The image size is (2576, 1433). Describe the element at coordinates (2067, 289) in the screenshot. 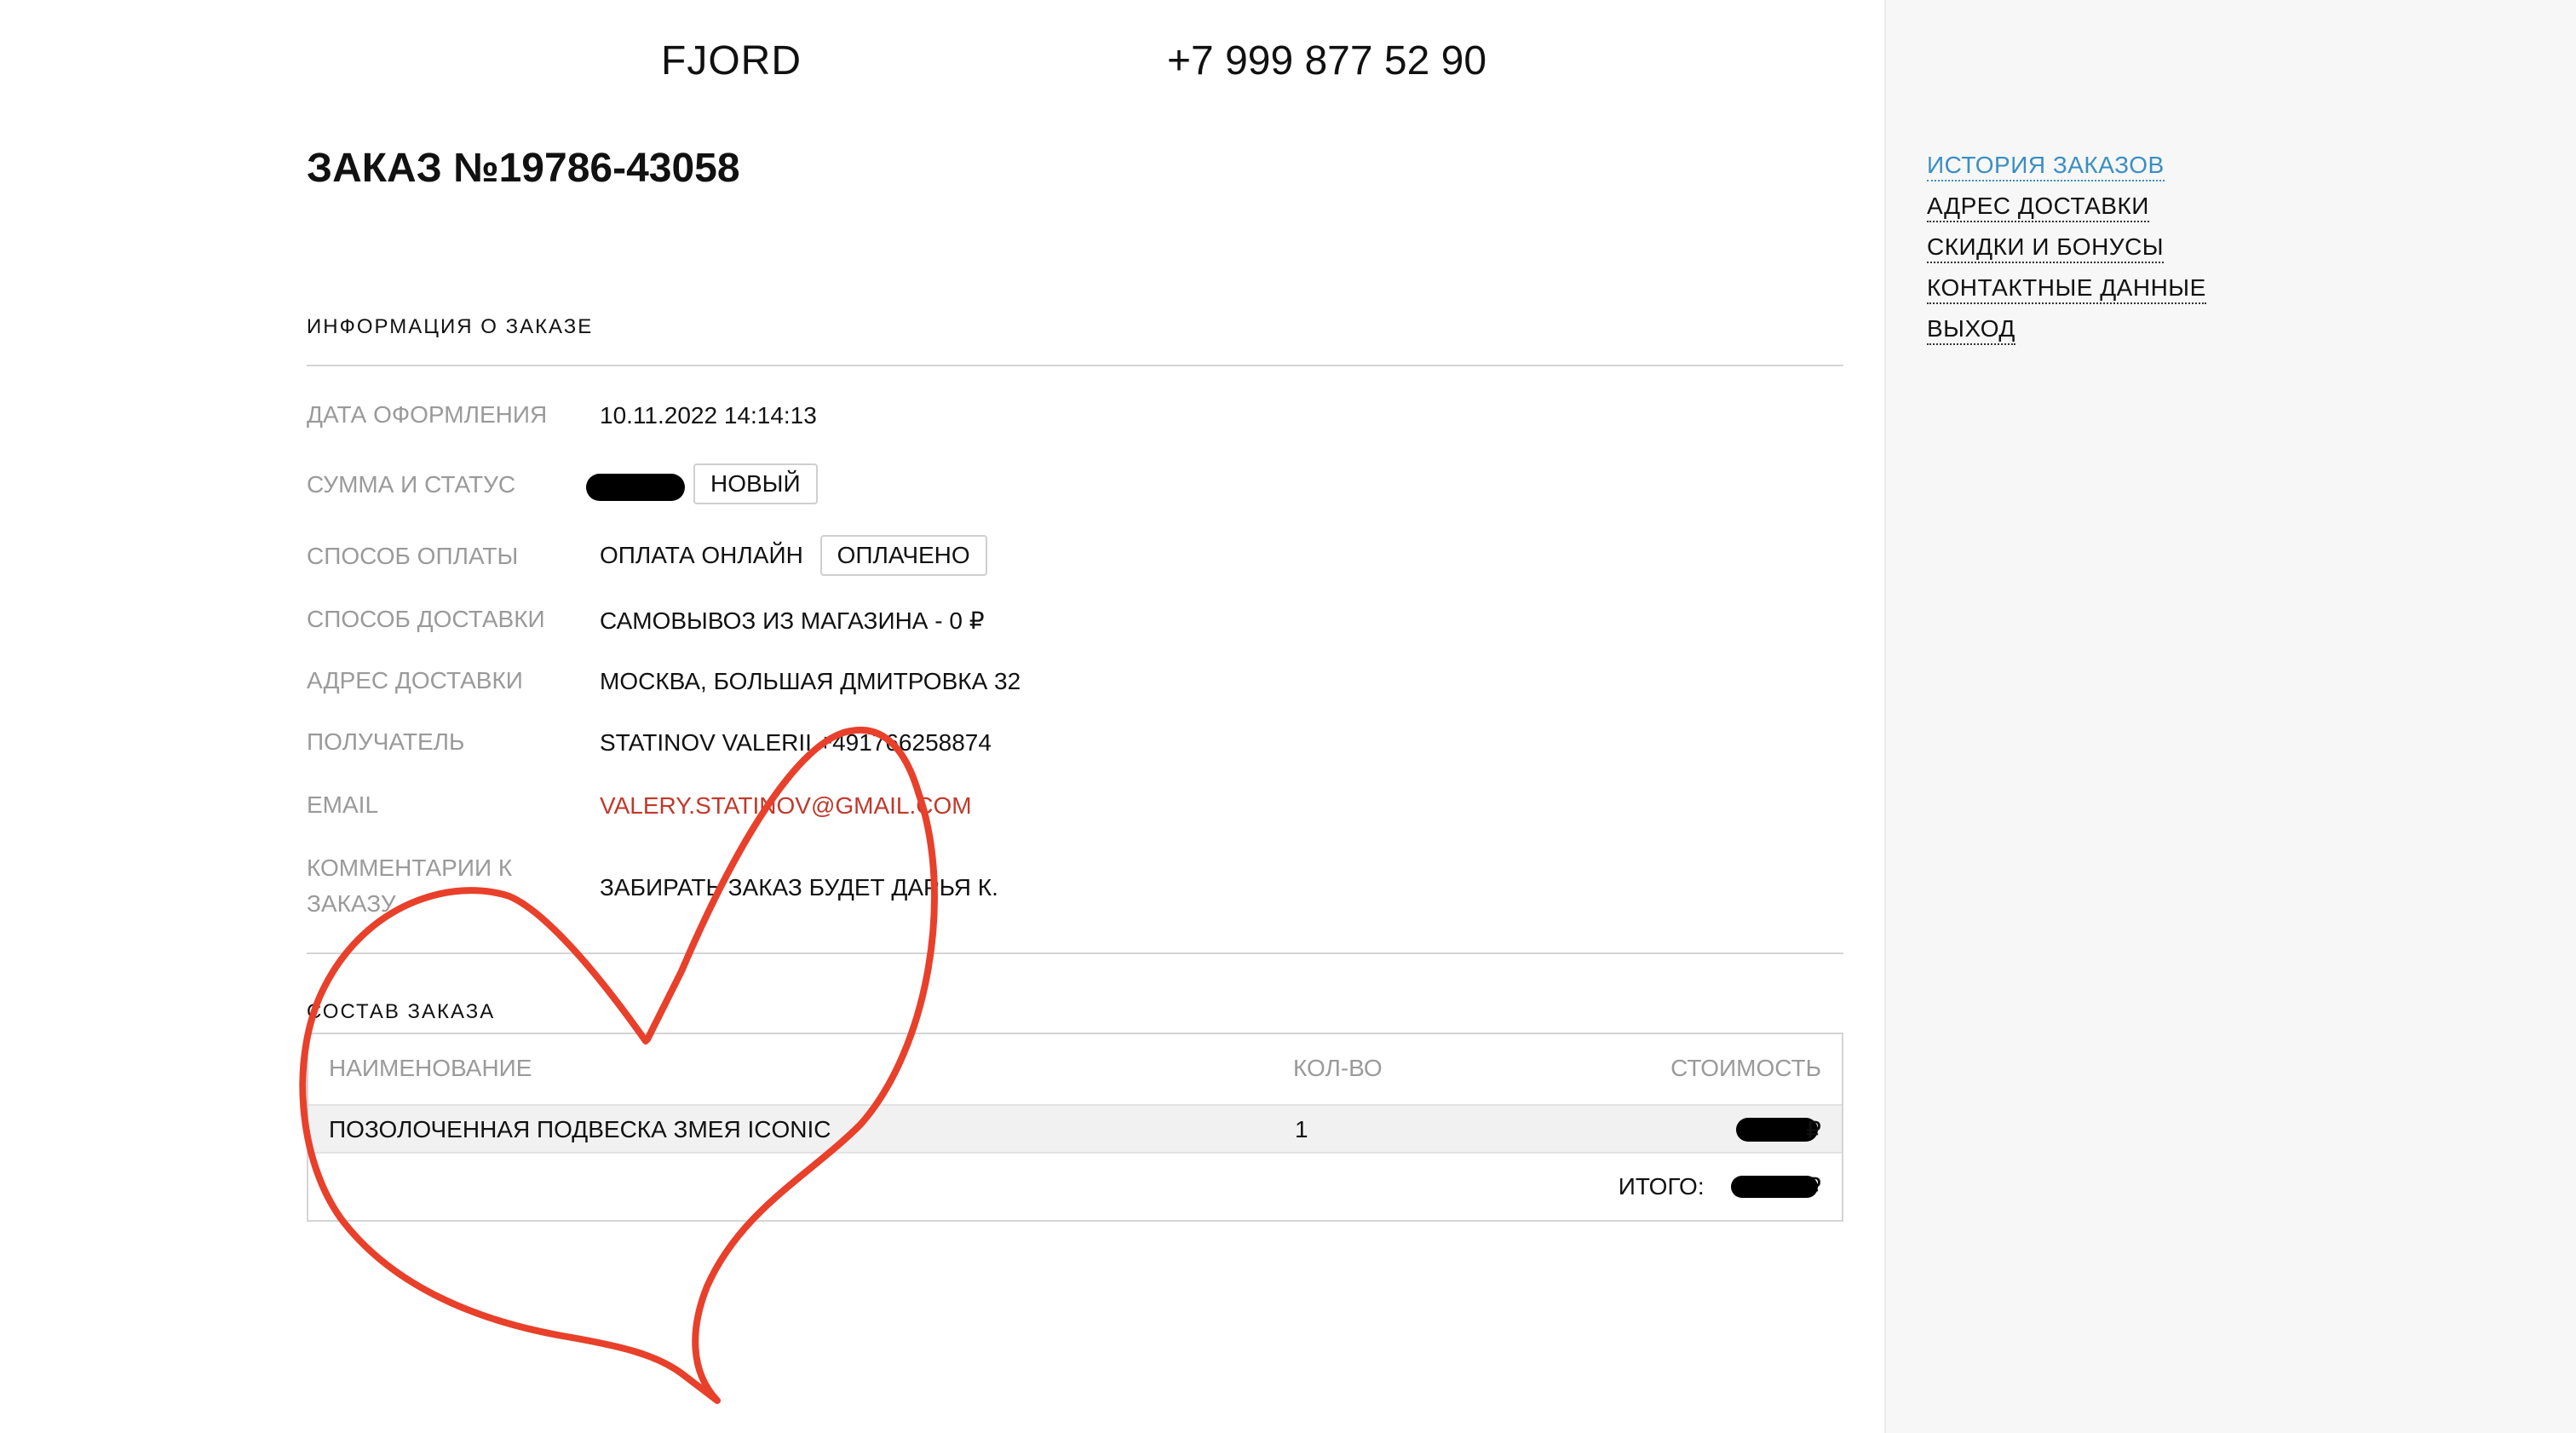

I see `sidebar-link: КОНТАКТНЫЕ ДАННЫЕ` at that location.